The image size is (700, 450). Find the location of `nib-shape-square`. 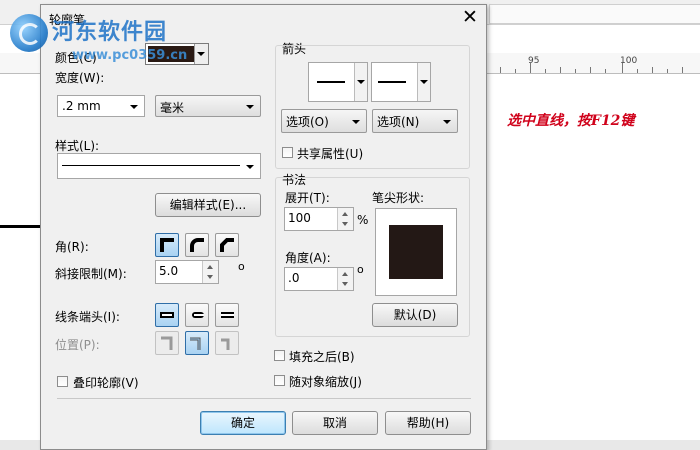

nib-shape-square is located at coordinates (416, 252).